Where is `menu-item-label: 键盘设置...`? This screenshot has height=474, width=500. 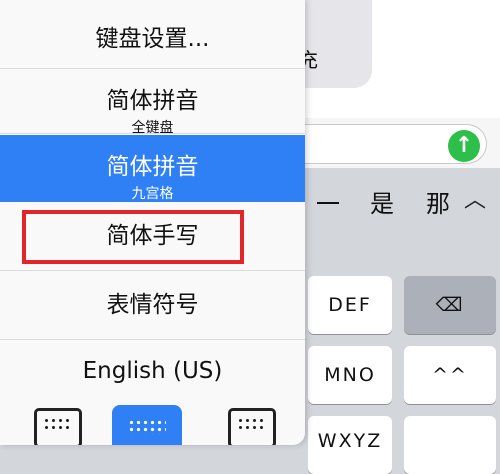 menu-item-label: 键盘设置... is located at coordinates (152, 39).